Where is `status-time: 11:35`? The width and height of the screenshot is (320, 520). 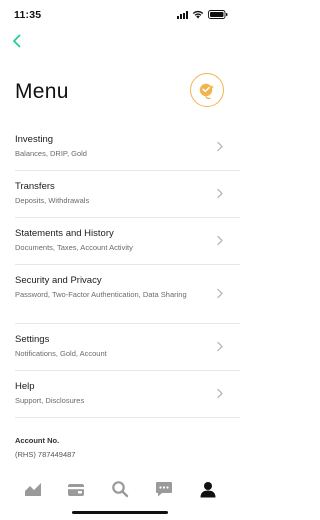
status-time: 11:35 is located at coordinates (28, 15).